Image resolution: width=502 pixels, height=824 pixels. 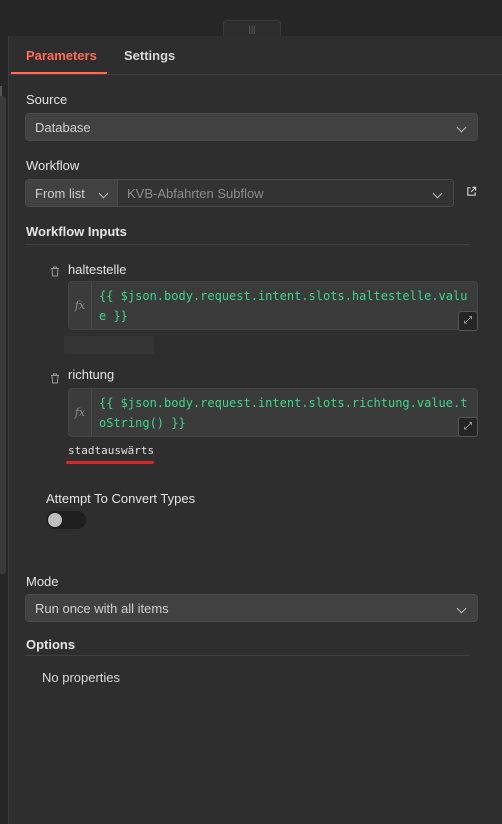 What do you see at coordinates (91, 374) in the screenshot?
I see `input-name: richtung` at bounding box center [91, 374].